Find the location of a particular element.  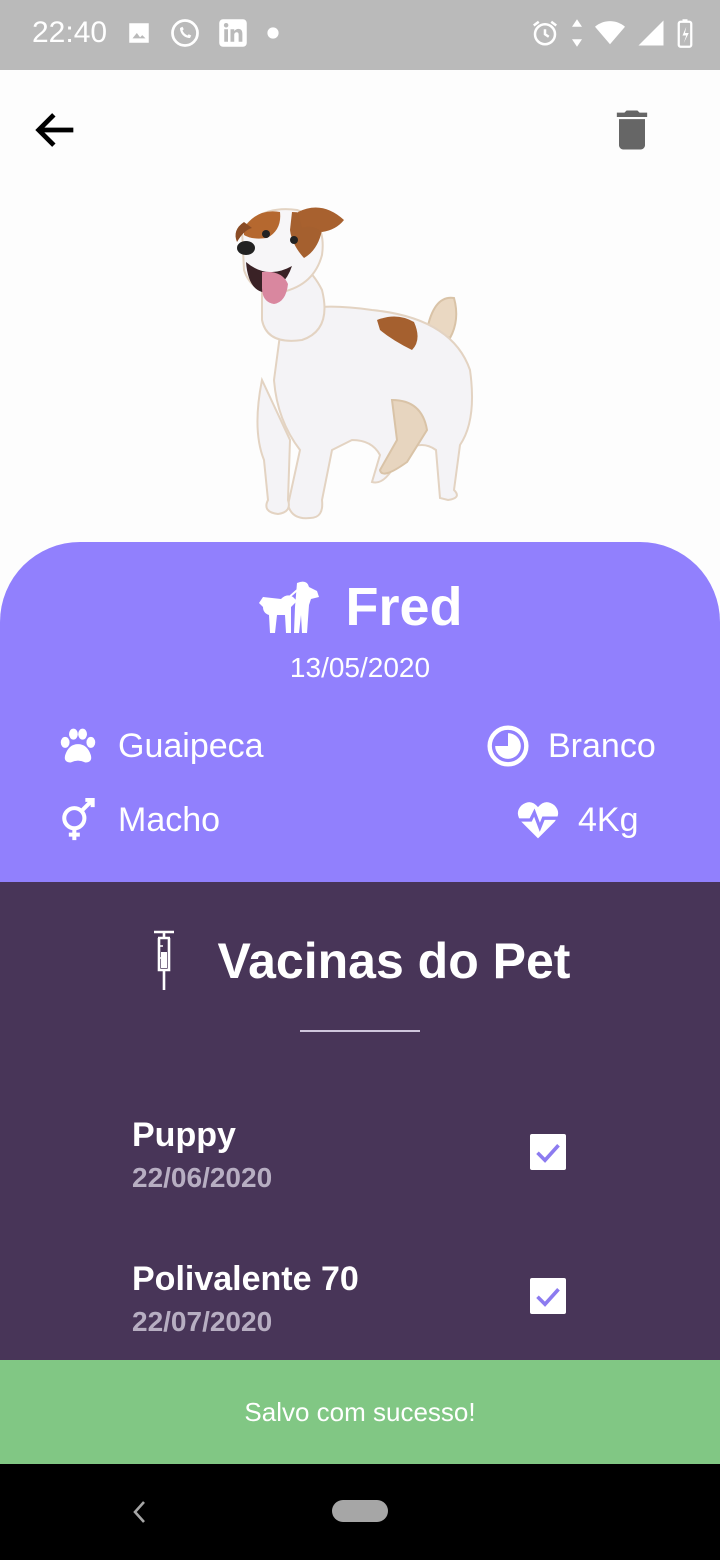

nav-home-pill is located at coordinates (360, 1511).